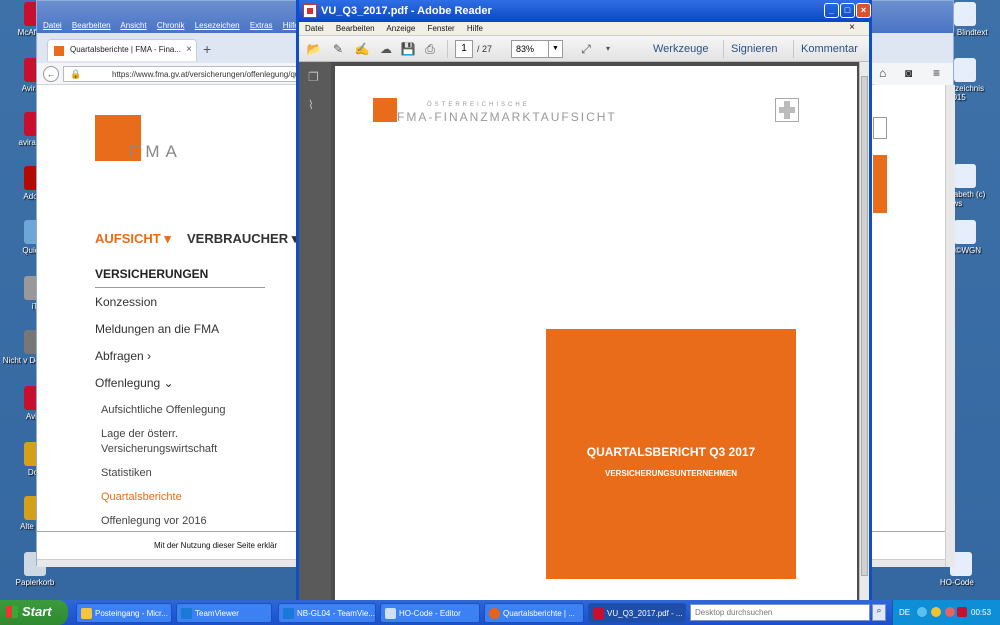 The image size is (1000, 625). I want to click on attachments-icon: ⌇, so click(315, 105).